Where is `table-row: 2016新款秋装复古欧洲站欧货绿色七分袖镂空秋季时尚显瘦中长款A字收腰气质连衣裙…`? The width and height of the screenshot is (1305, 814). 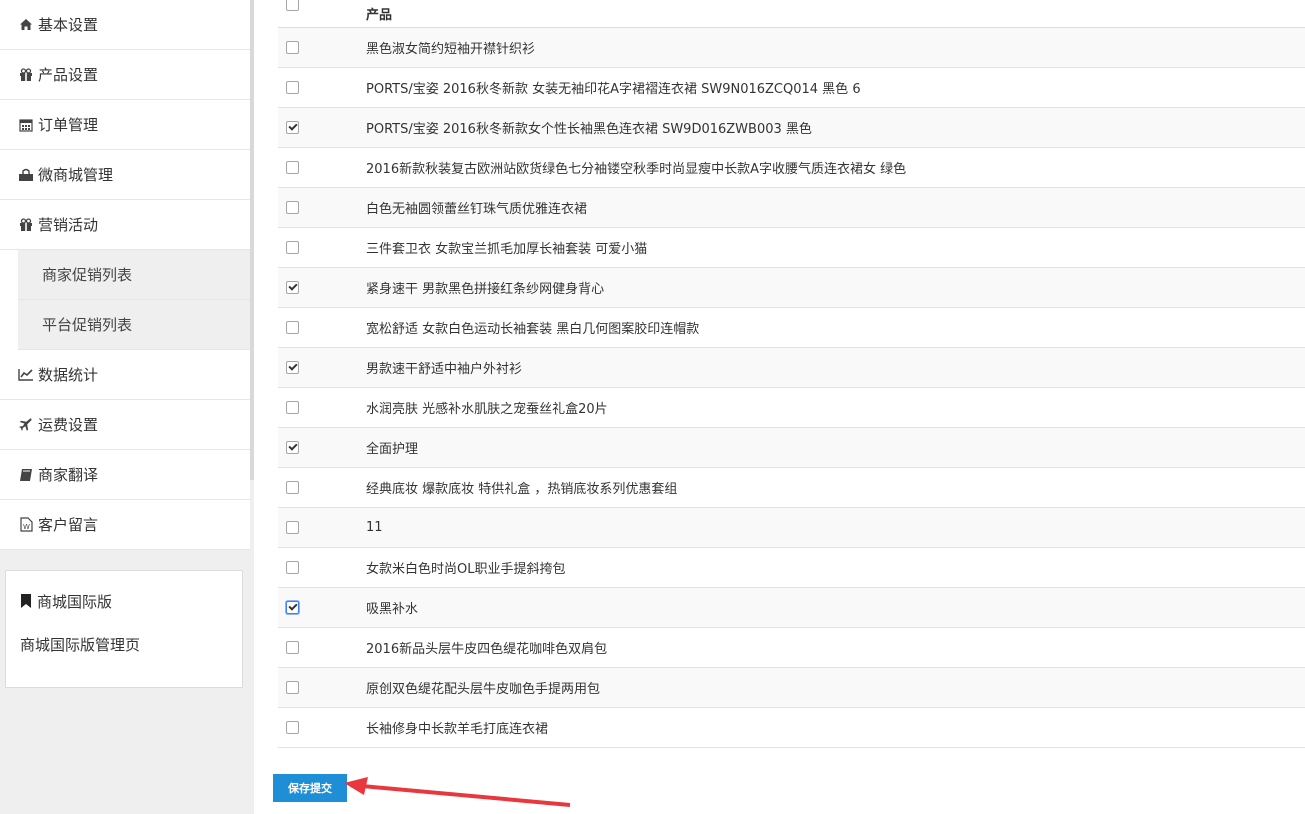 table-row: 2016新款秋装复古欧洲站欧货绿色七分袖镂空秋季时尚显瘦中长款A字收腰气质连衣裙… is located at coordinates (791, 168).